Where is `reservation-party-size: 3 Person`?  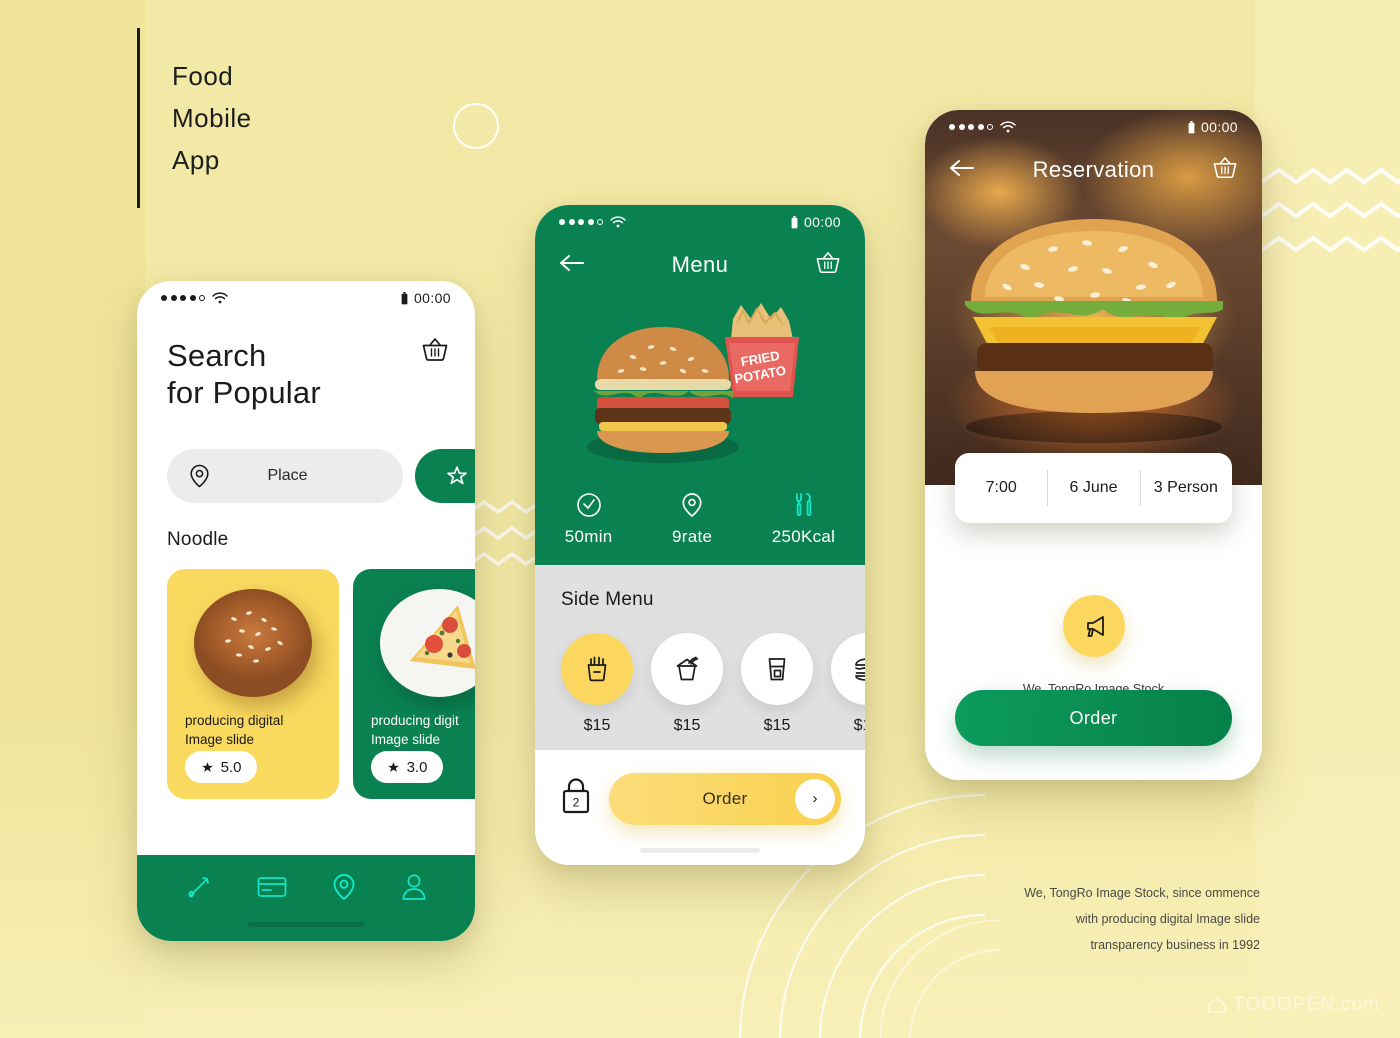 reservation-party-size: 3 Person is located at coordinates (1186, 488).